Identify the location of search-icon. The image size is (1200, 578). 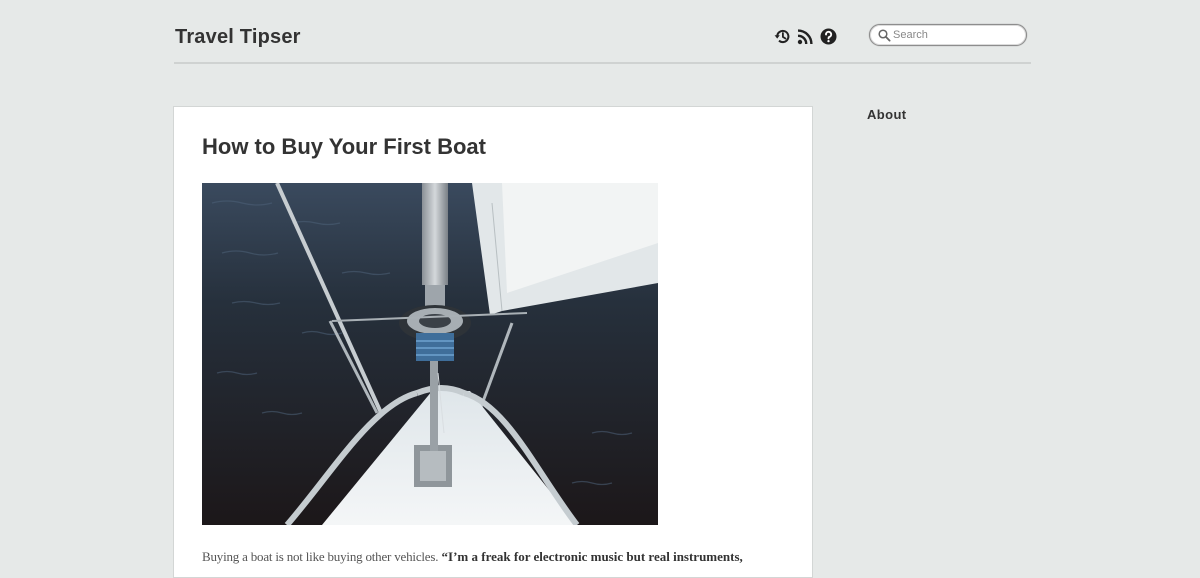
(884, 35).